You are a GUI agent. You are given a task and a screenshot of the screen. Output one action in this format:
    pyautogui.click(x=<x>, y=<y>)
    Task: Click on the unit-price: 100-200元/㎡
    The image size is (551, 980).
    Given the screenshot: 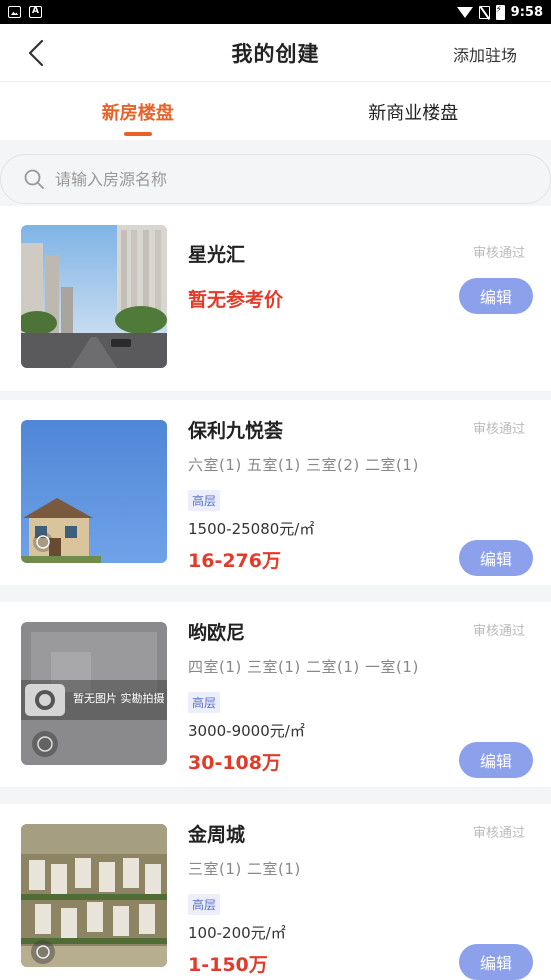 What is the action you would take?
    pyautogui.click(x=237, y=933)
    